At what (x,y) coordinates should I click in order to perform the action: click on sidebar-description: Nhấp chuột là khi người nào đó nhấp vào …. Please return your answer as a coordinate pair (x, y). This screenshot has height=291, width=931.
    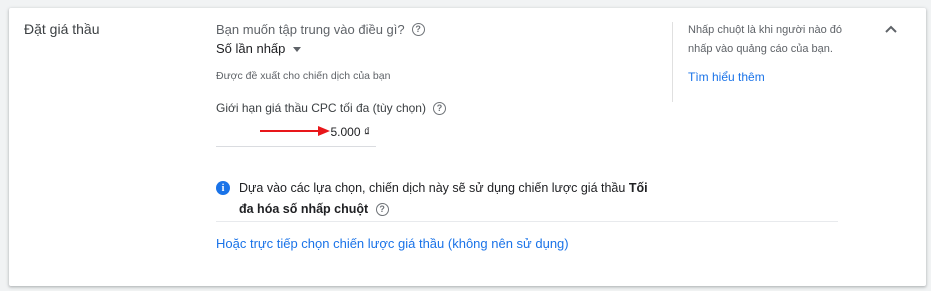
    Looking at the image, I should click on (765, 39).